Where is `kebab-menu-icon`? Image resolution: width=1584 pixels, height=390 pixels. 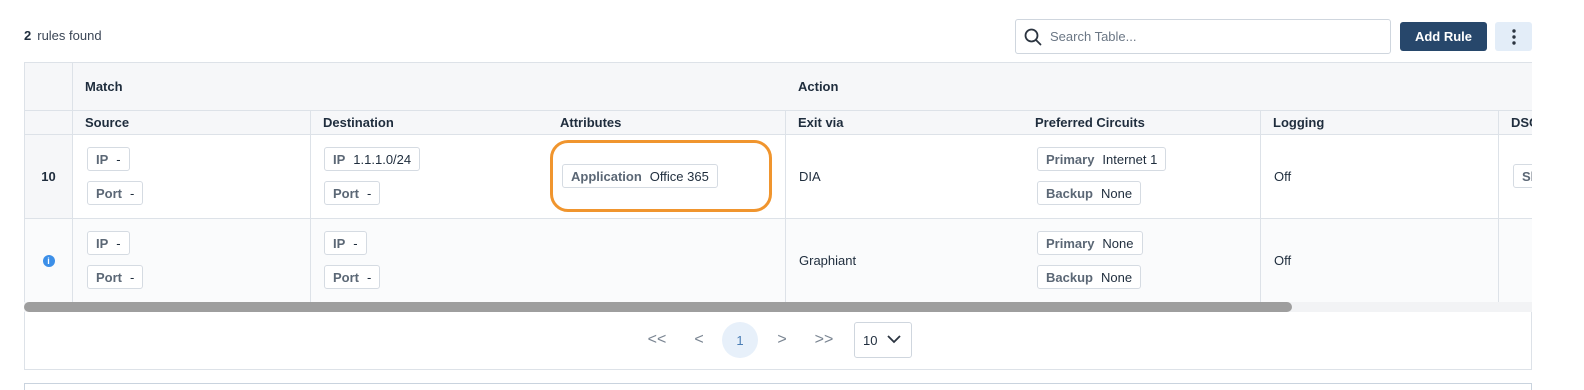
kebab-menu-icon is located at coordinates (1513, 36).